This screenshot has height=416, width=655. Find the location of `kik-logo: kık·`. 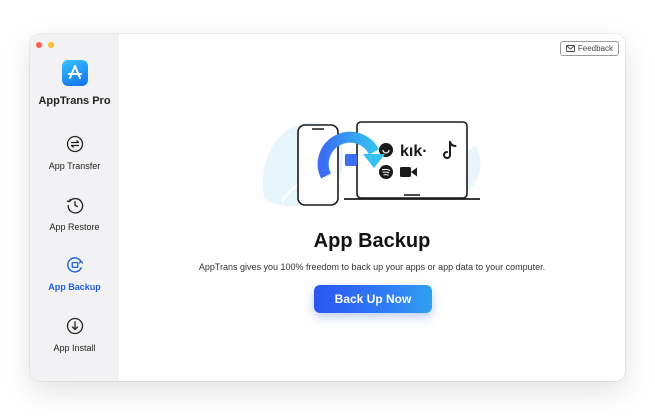

kik-logo: kık· is located at coordinates (414, 151).